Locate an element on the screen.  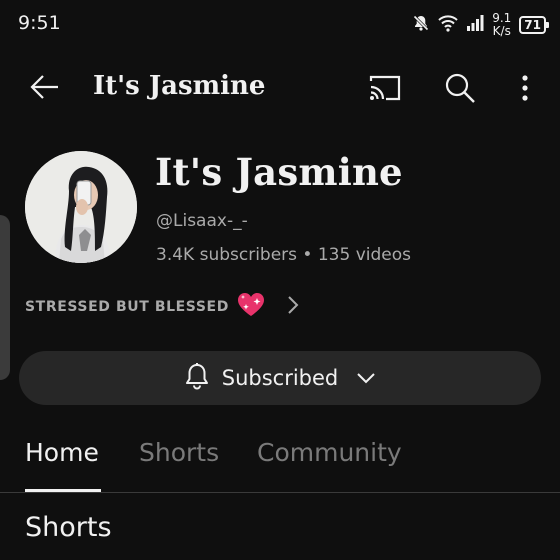
tab-shorts: Shorts is located at coordinates (179, 452).